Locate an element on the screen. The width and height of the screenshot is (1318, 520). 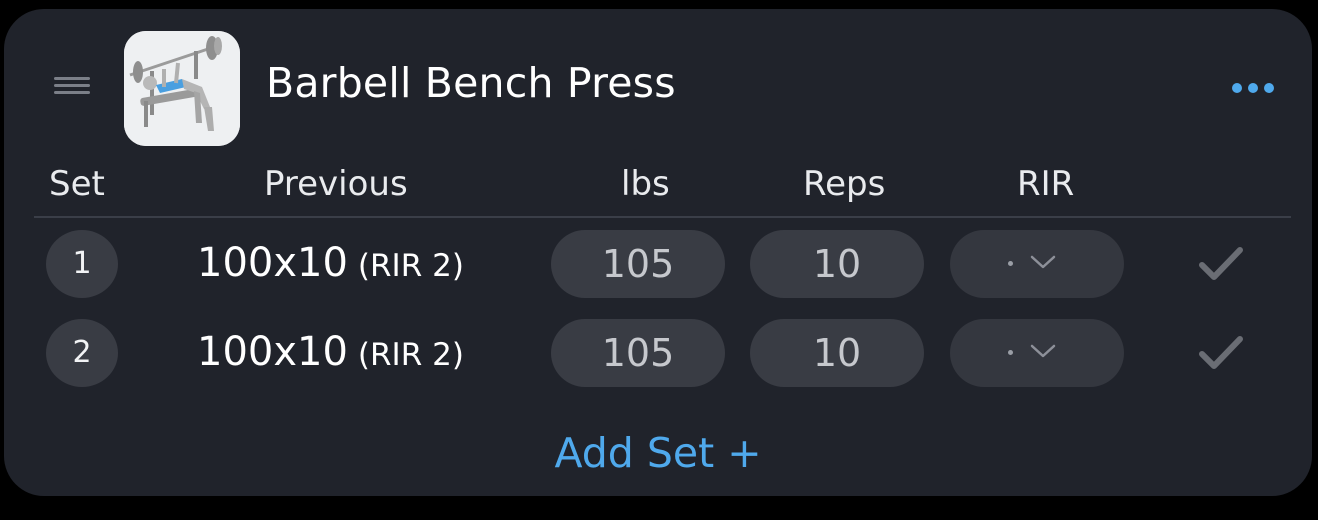
column-header-reps: Reps is located at coordinates (844, 184).